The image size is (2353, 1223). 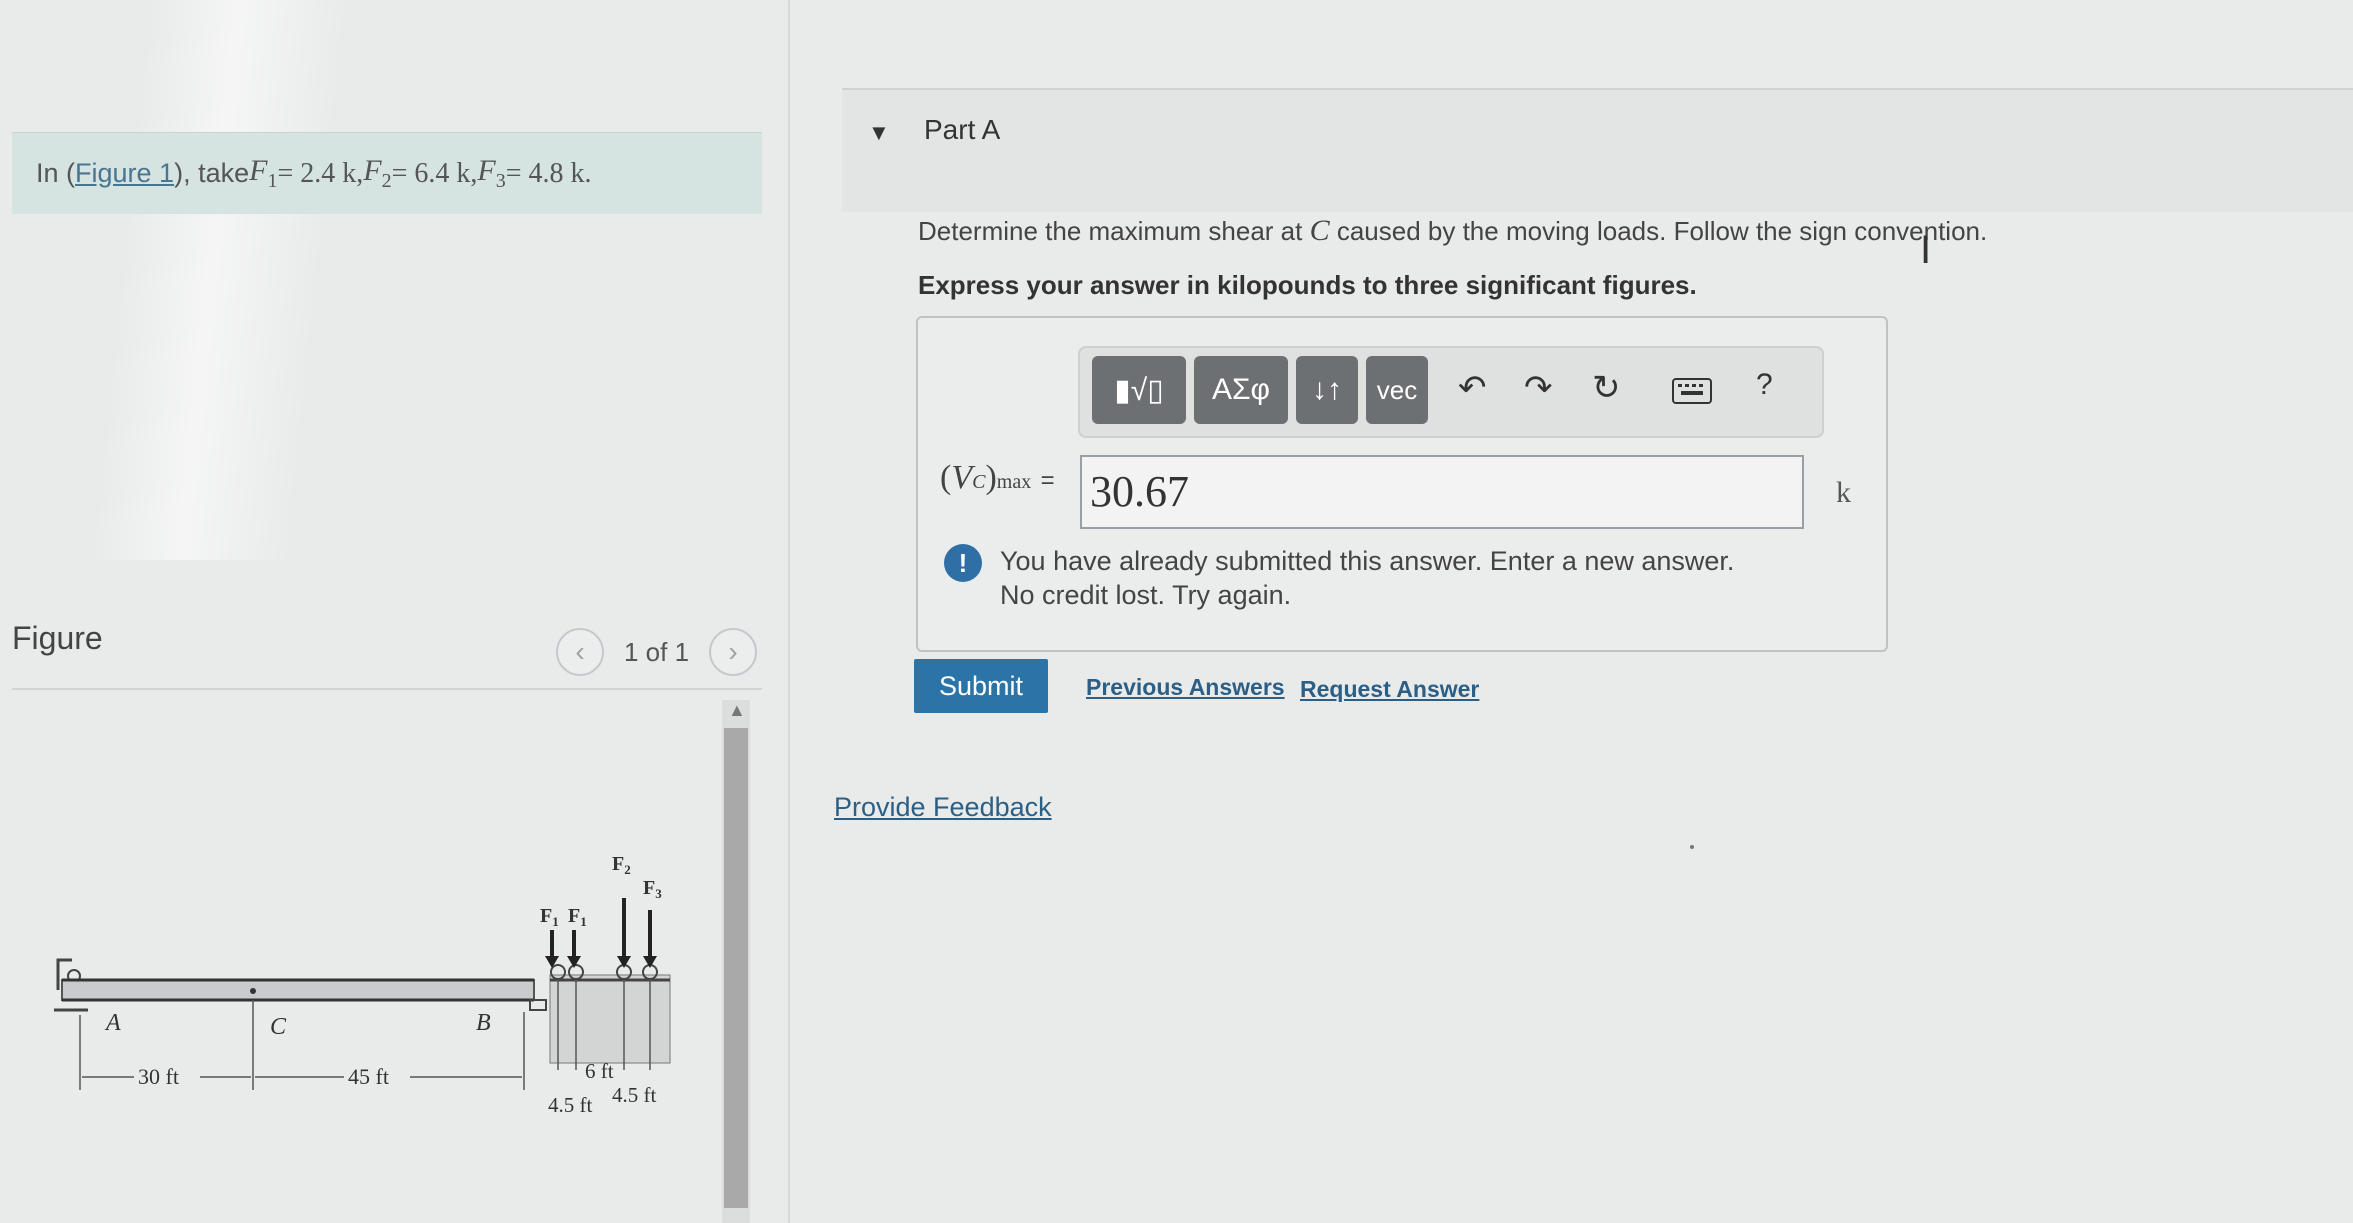 I want to click on dust-speck, so click(x=1692, y=847).